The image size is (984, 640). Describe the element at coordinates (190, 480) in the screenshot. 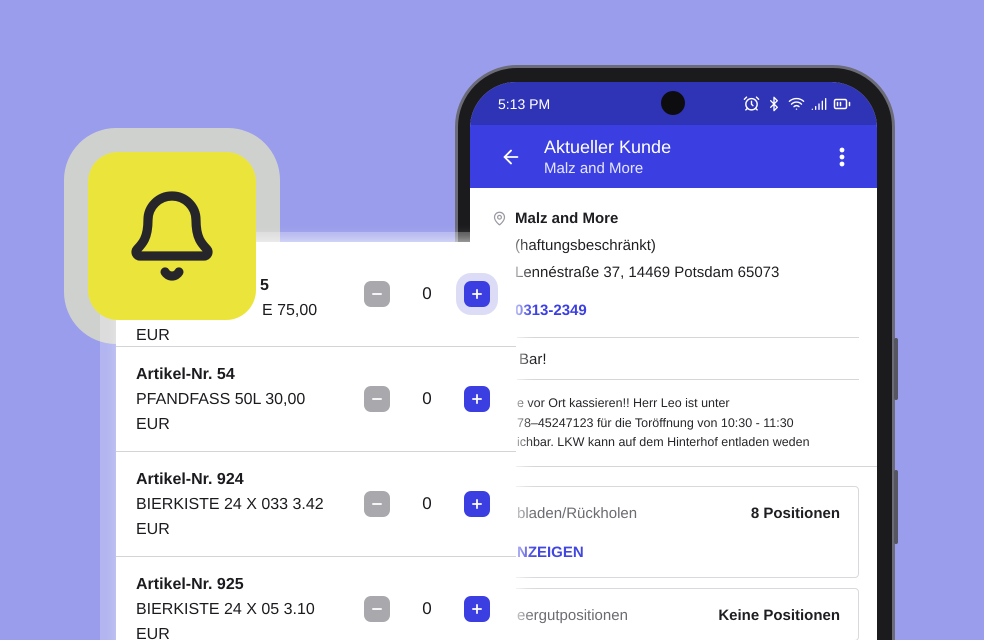

I see `item-title: Artikel-Nr. 924` at that location.